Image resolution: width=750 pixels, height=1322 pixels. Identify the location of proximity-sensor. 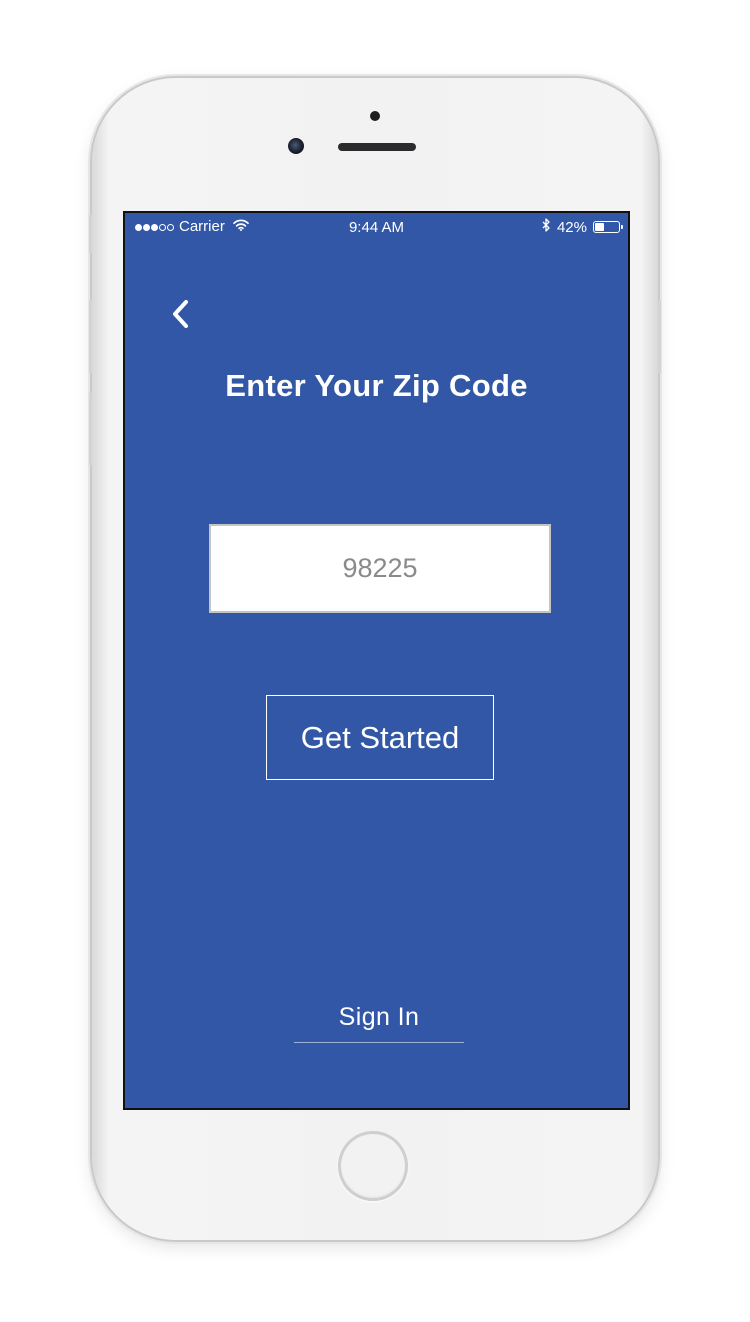
(375, 116).